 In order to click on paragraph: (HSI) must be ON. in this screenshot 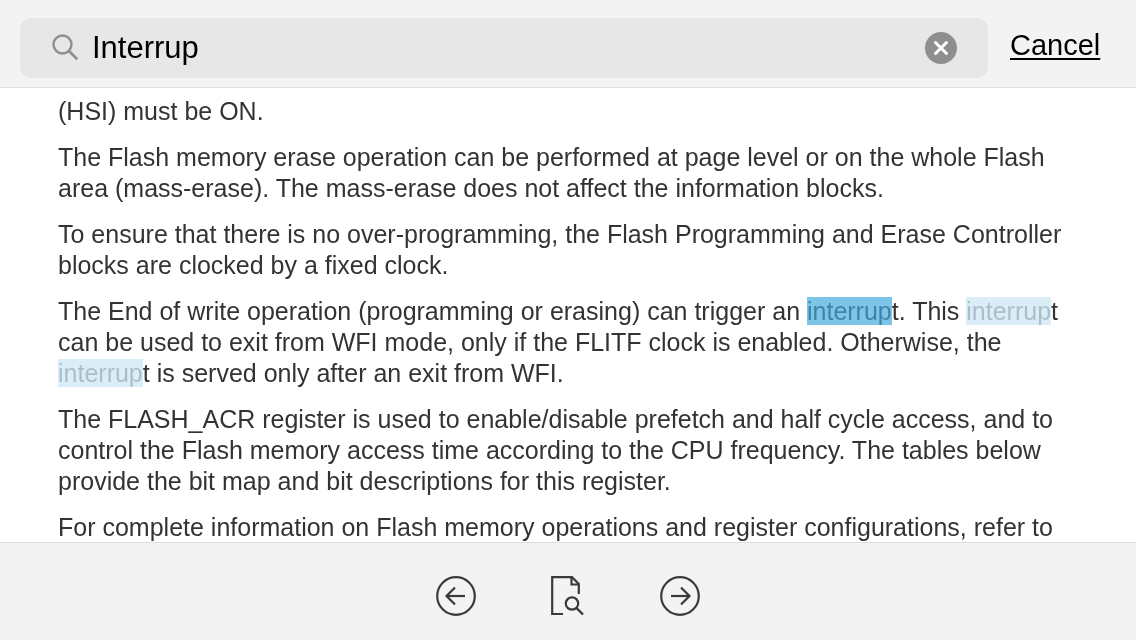, I will do `click(161, 111)`.